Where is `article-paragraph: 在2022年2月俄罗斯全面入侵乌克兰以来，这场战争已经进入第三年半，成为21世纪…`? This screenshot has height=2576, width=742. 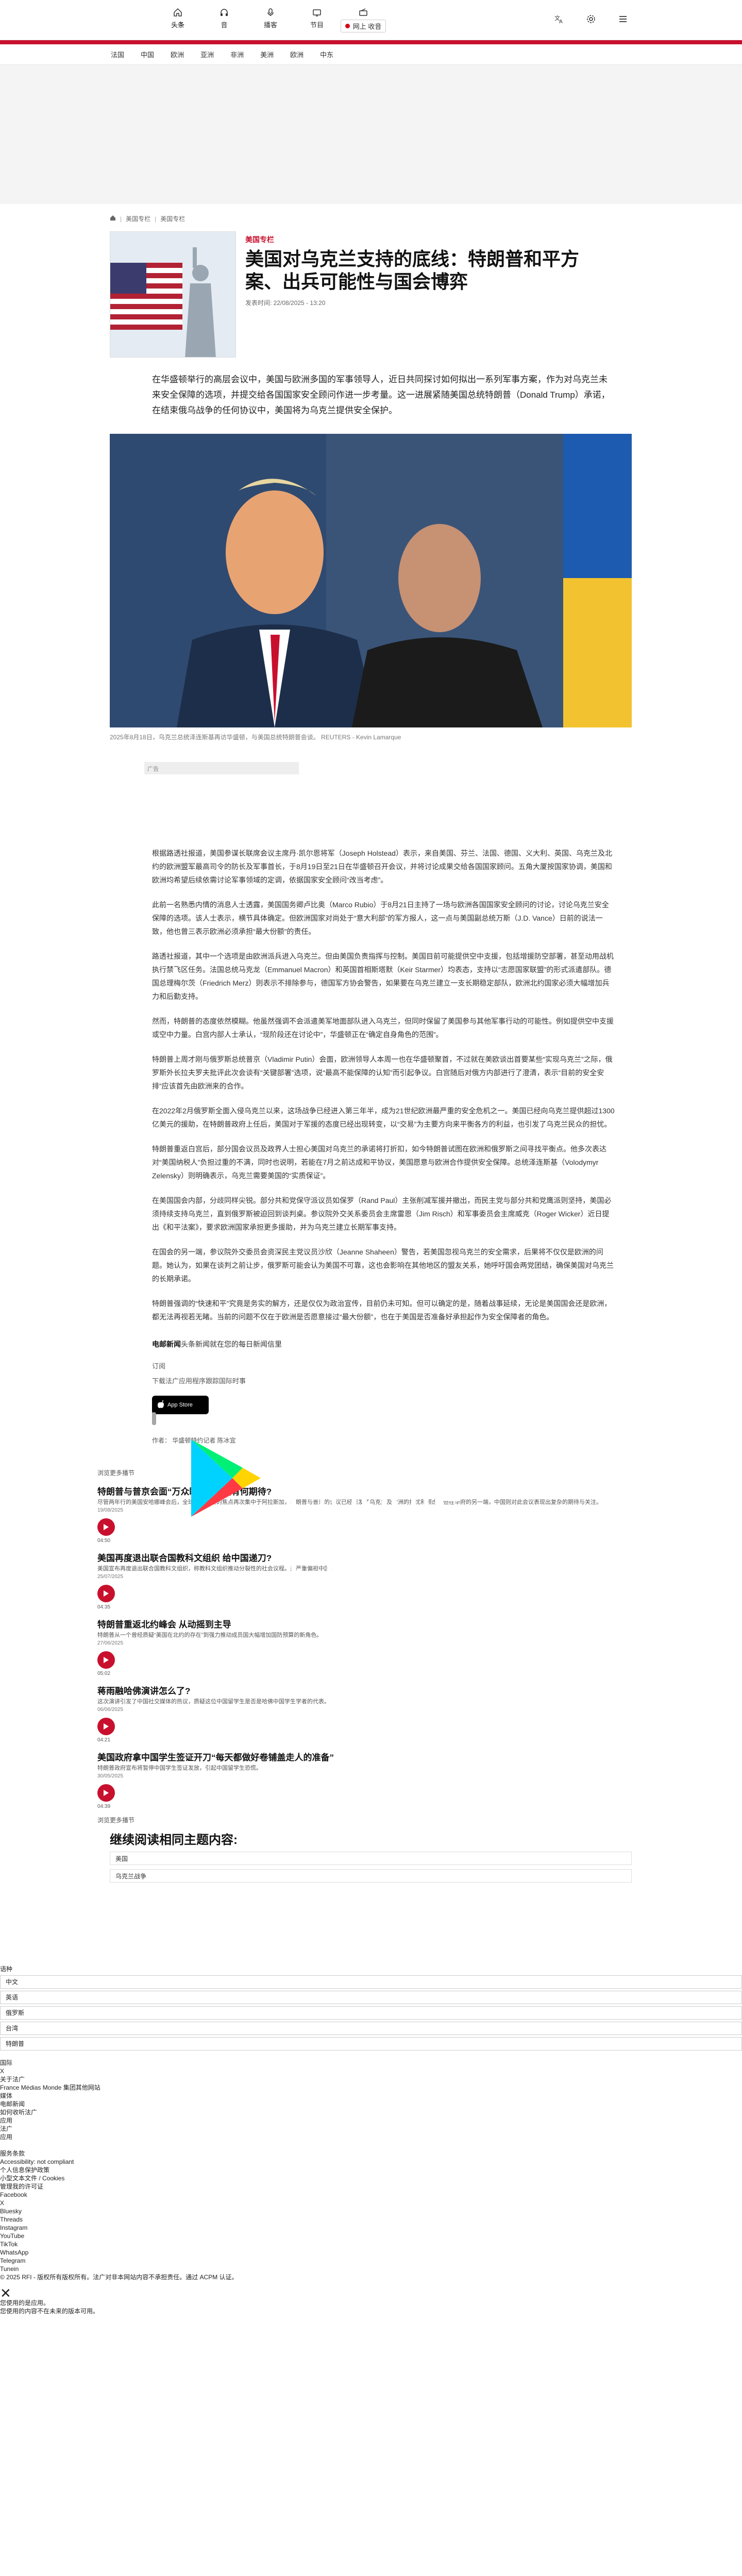 article-paragraph: 在2022年2月俄罗斯全面入侵乌克兰以来，这场战争已经进入第三年半，成为21世纪… is located at coordinates (383, 1117).